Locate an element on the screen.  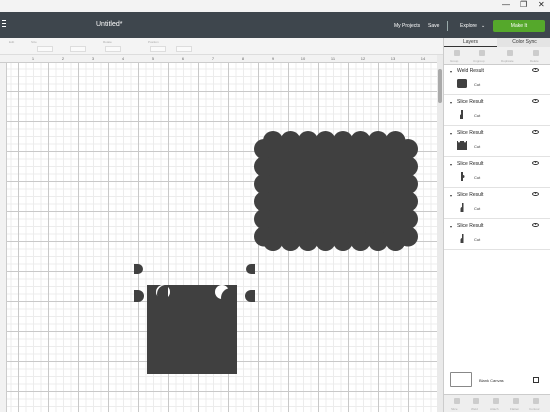
group-label: Group is located at coordinates (454, 61).